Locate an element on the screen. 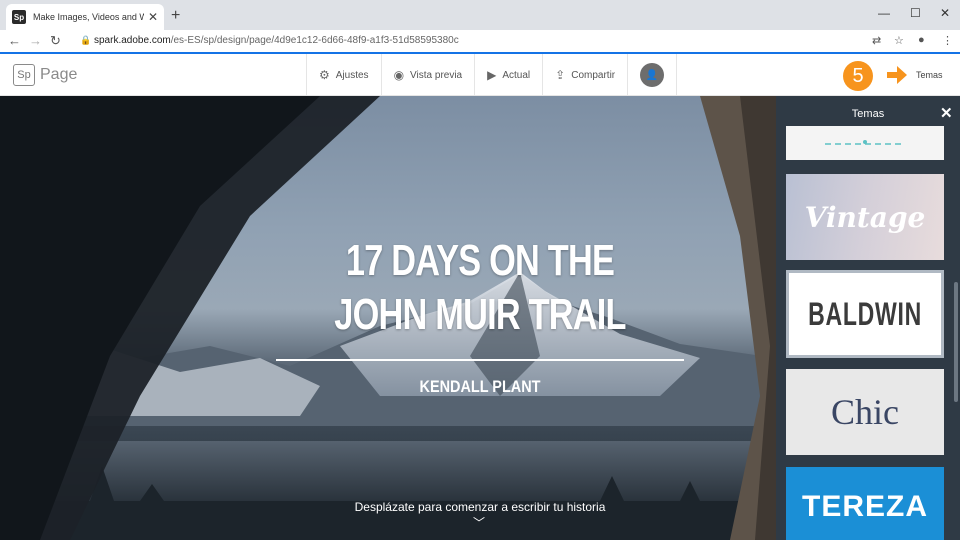  story-title: 17 DAYS ON THE JOHN MUIR TRAIL is located at coordinates (479, 288).